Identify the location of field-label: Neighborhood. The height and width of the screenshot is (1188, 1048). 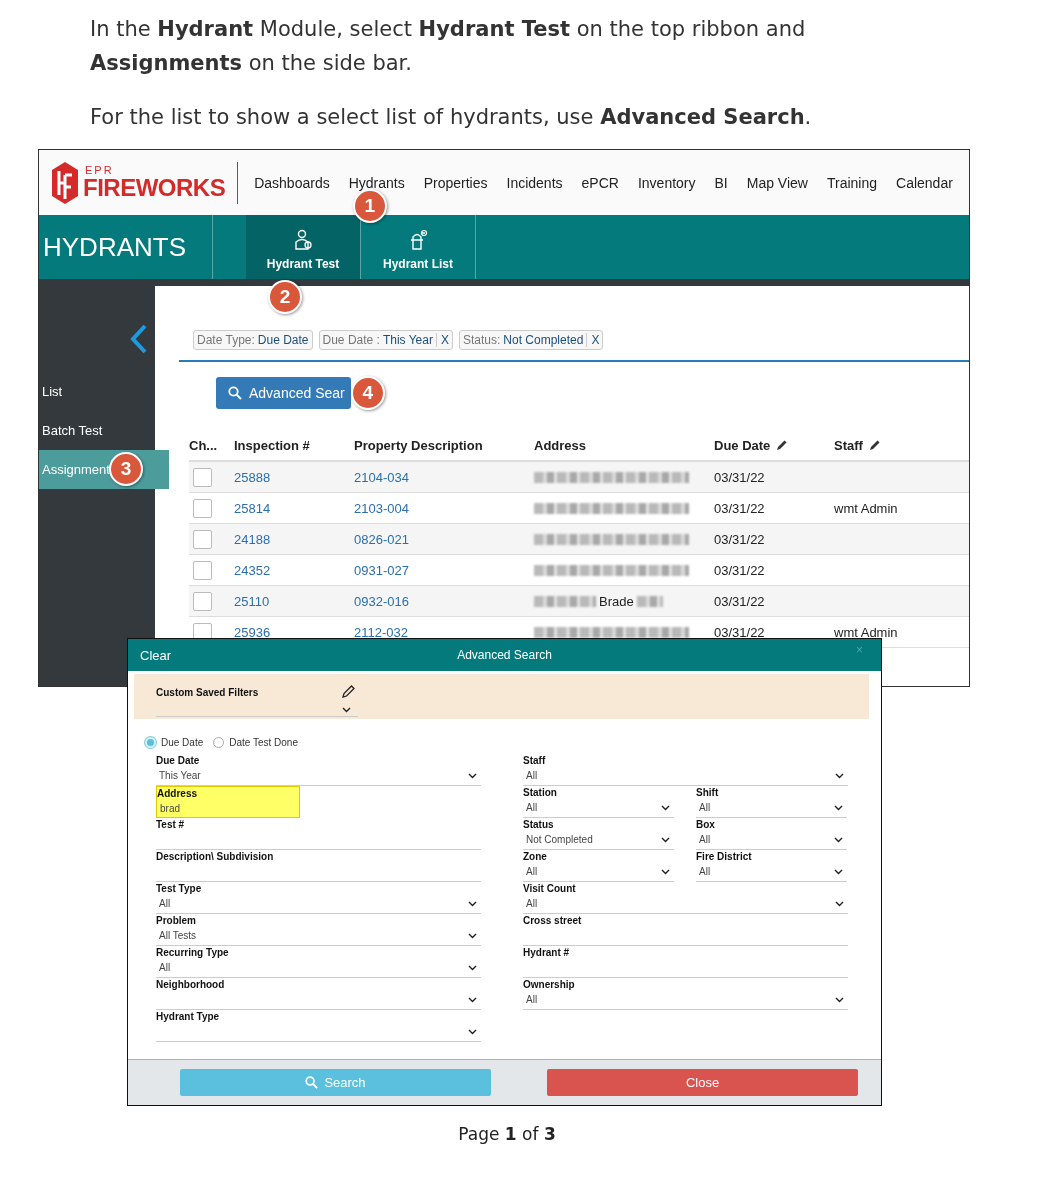
(191, 984).